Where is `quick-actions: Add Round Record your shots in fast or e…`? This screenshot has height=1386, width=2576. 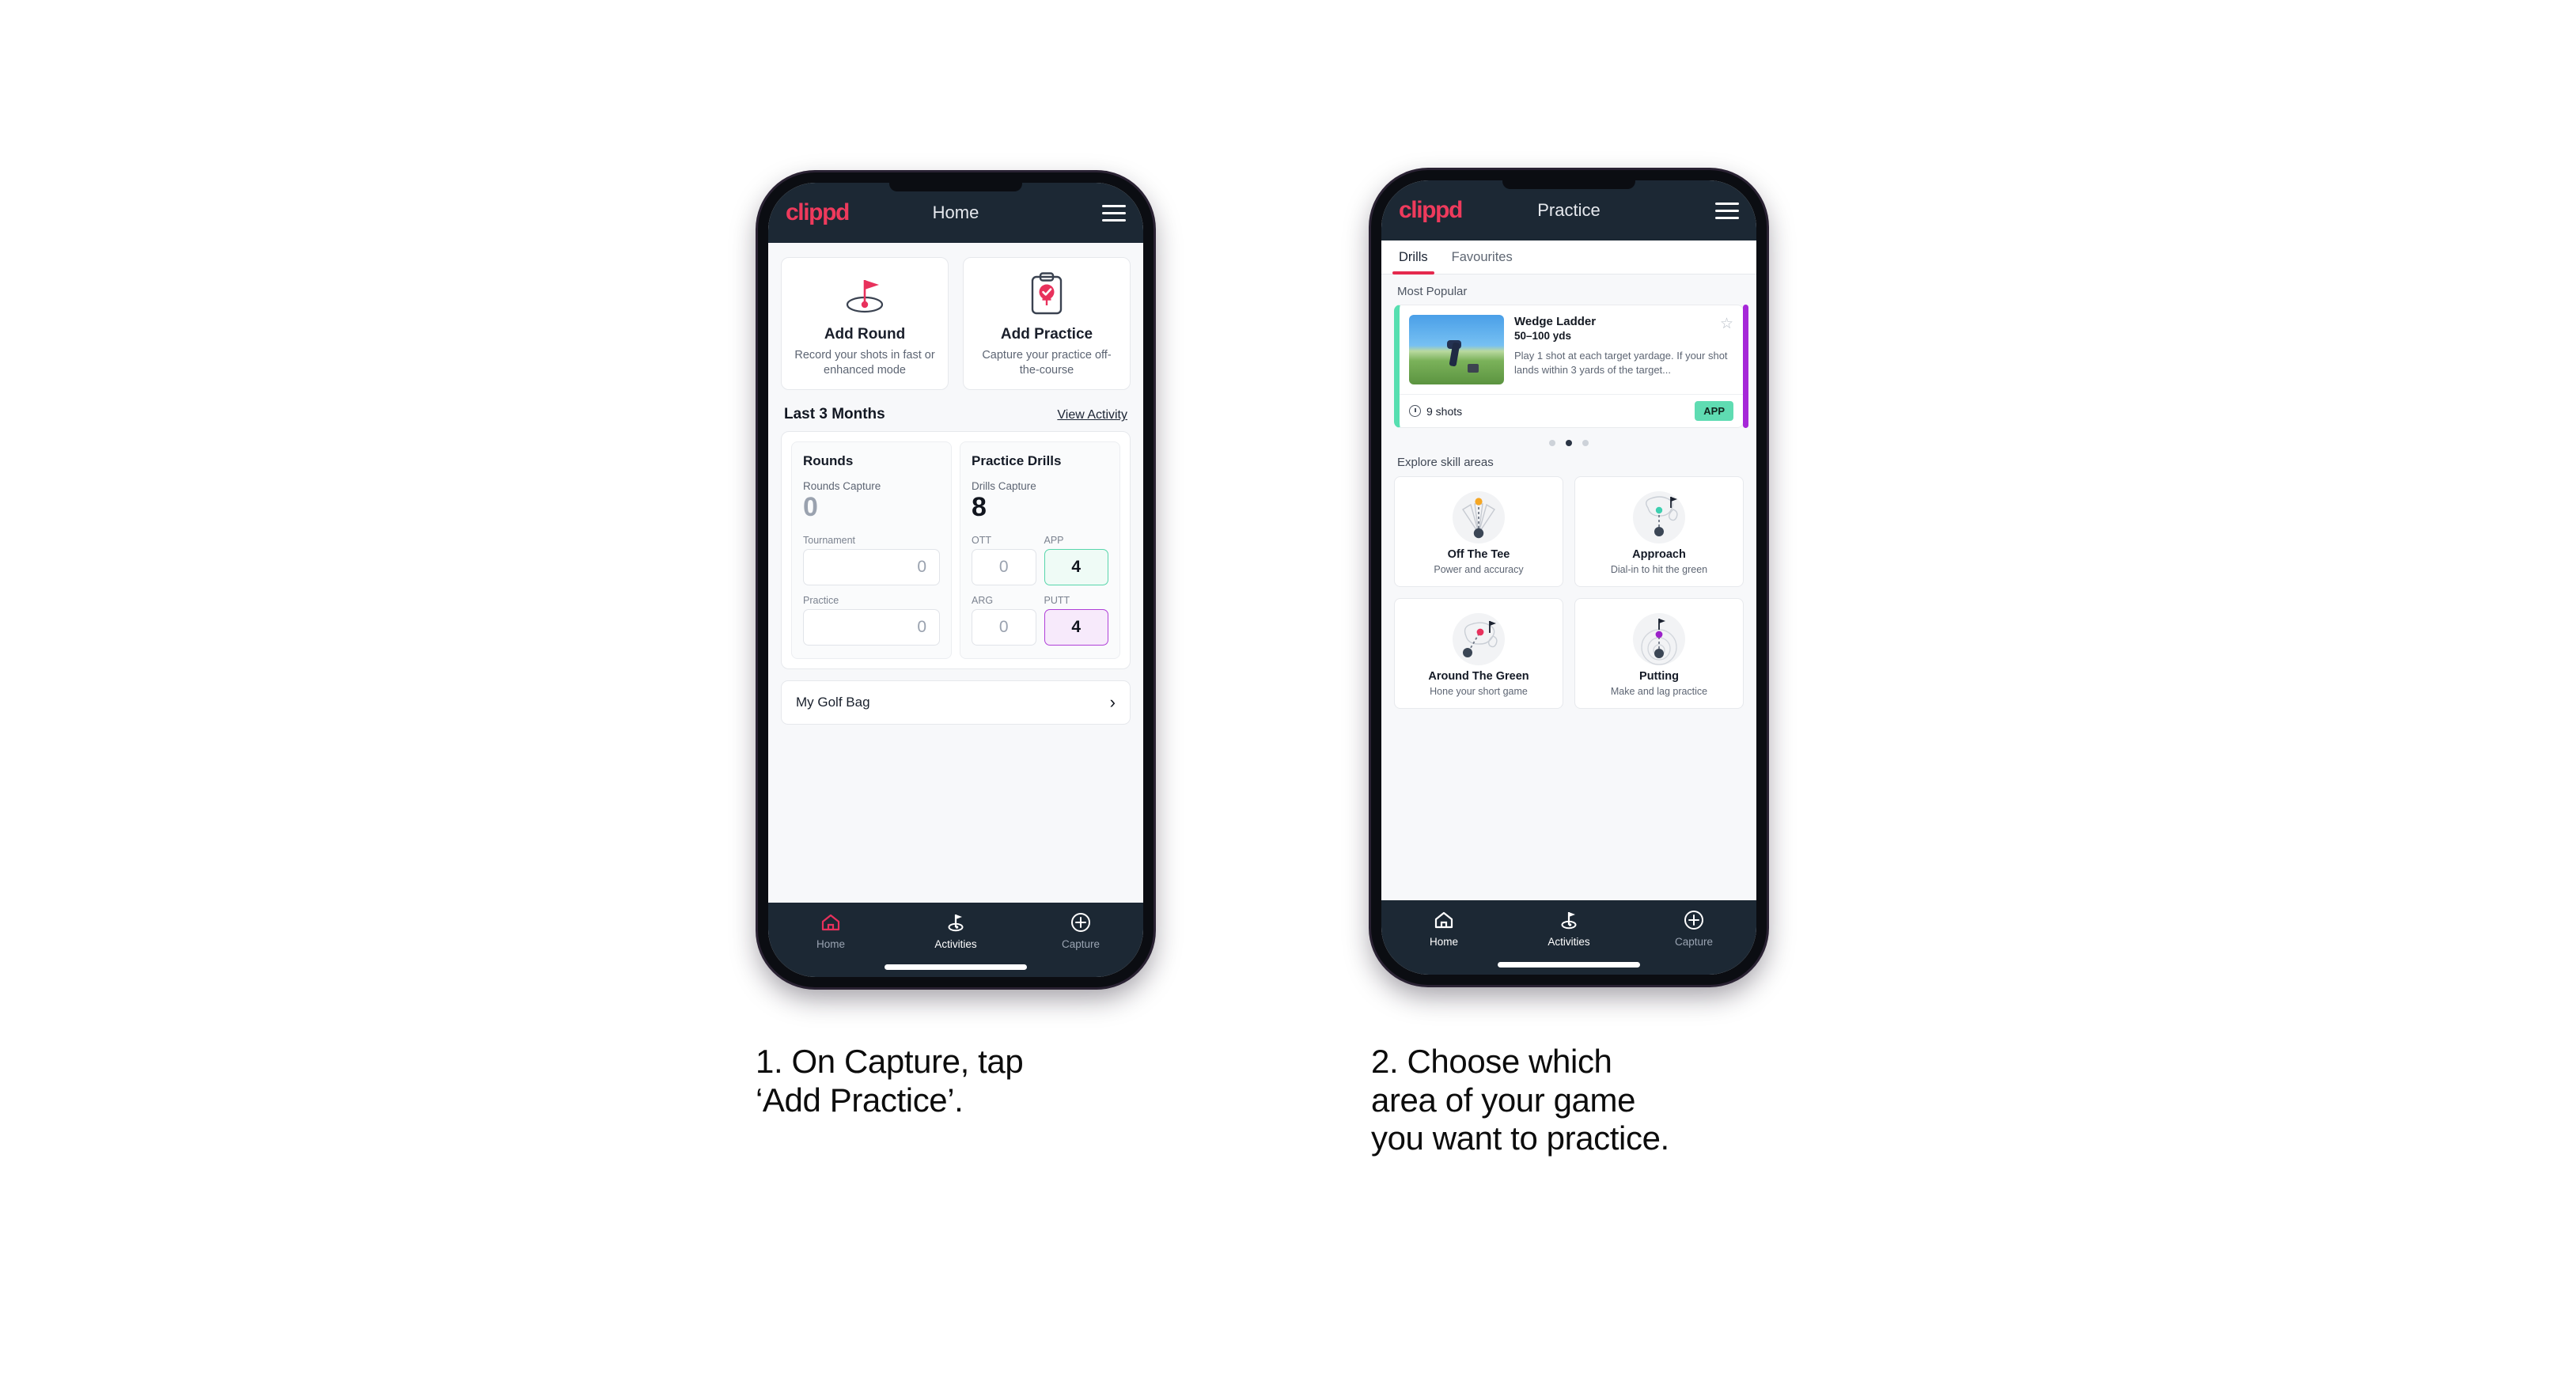
quick-actions: Add Round Record your shots in fast or e… is located at coordinates (955, 317).